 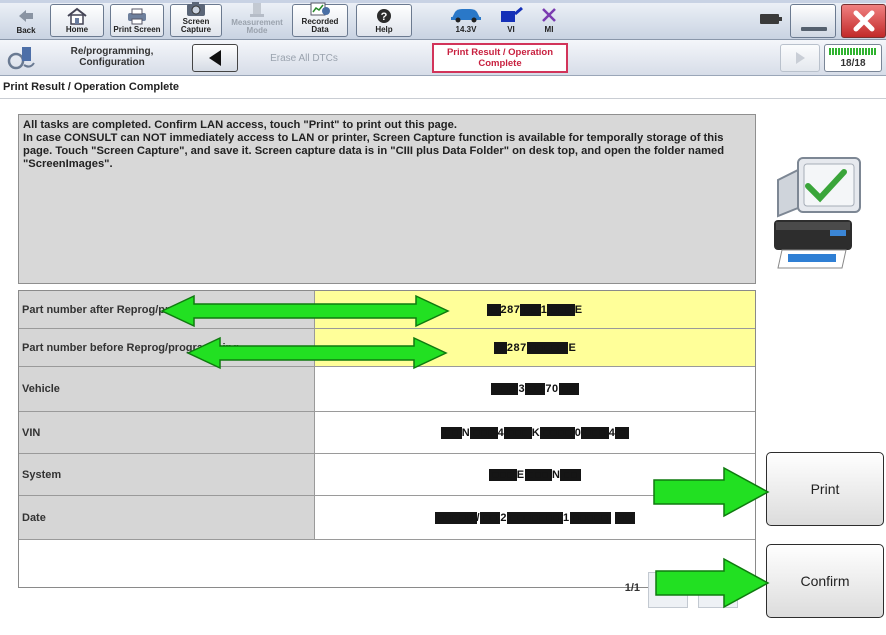 What do you see at coordinates (443, 88) in the screenshot?
I see `page-title: Print Result / Operation Complete` at bounding box center [443, 88].